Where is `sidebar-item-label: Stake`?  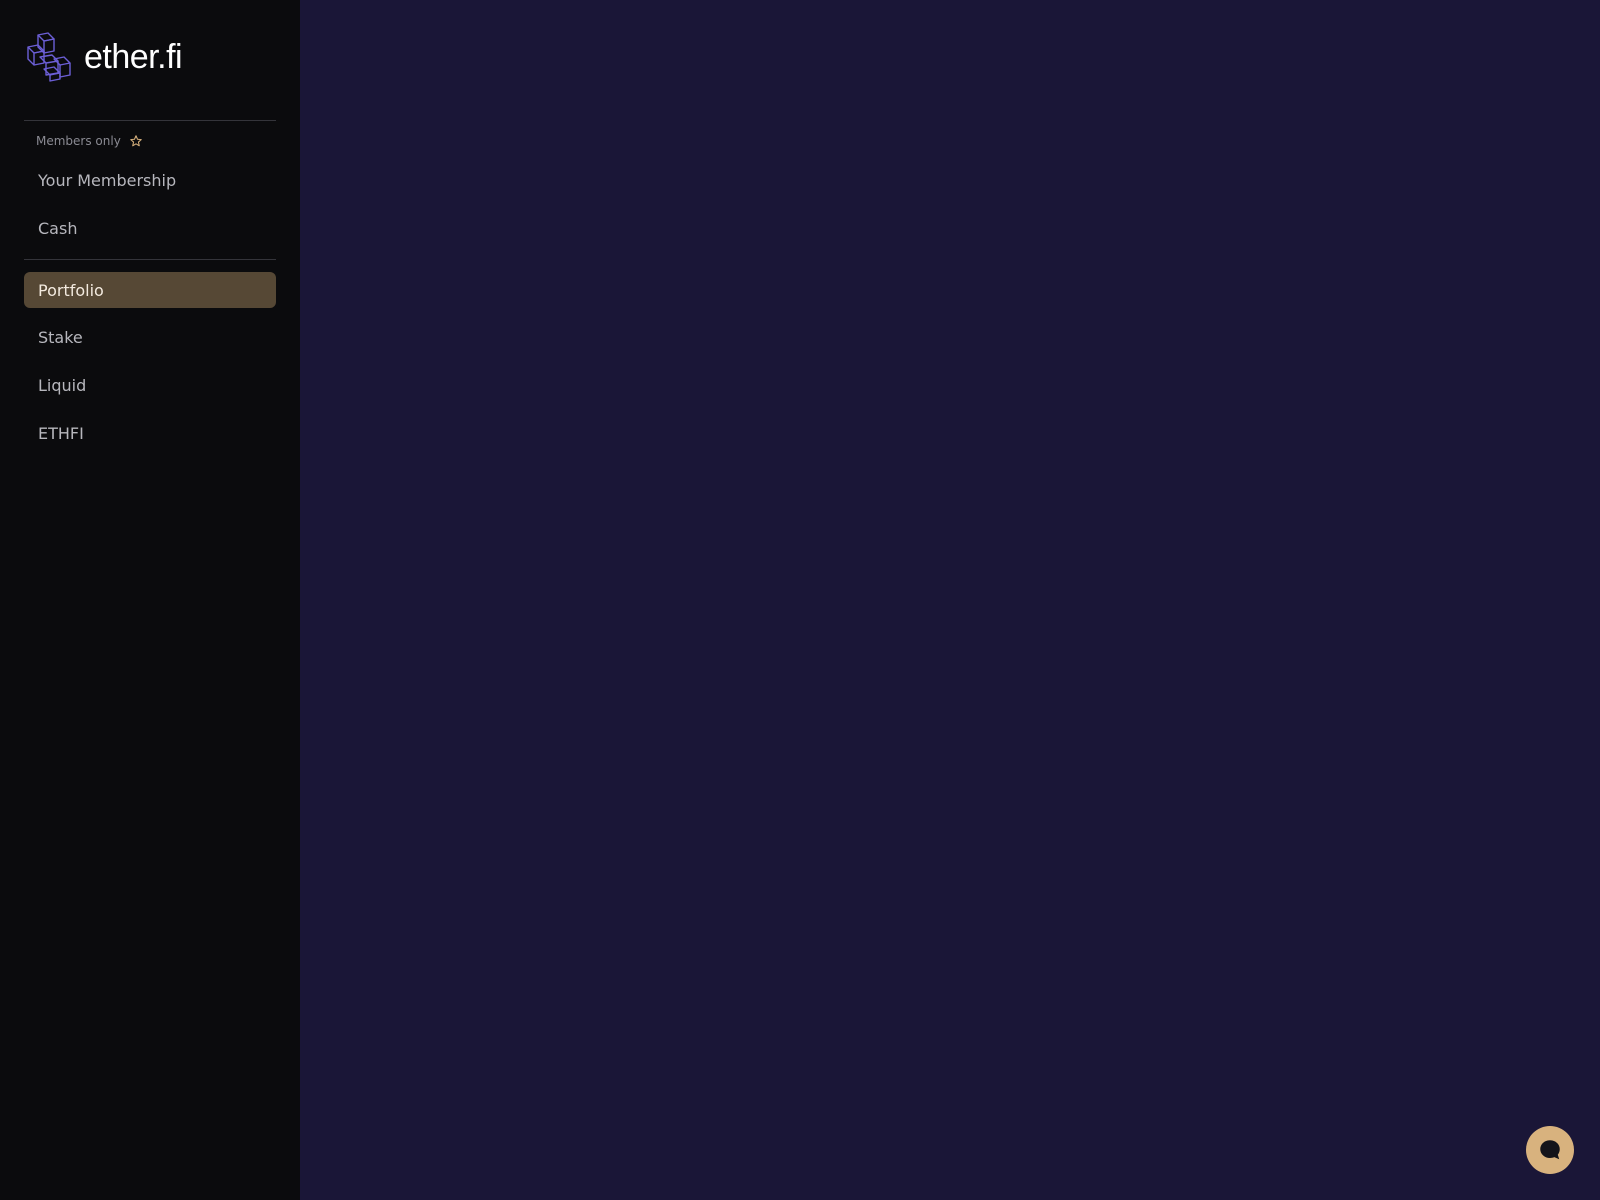 sidebar-item-label: Stake is located at coordinates (60, 337).